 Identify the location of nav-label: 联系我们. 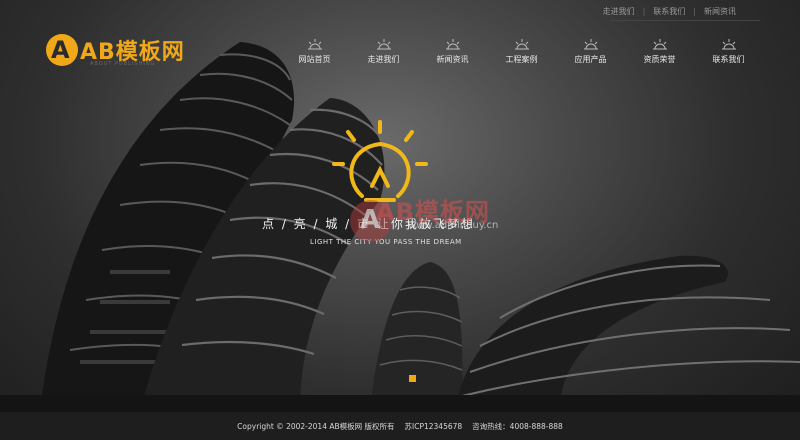
(728, 59).